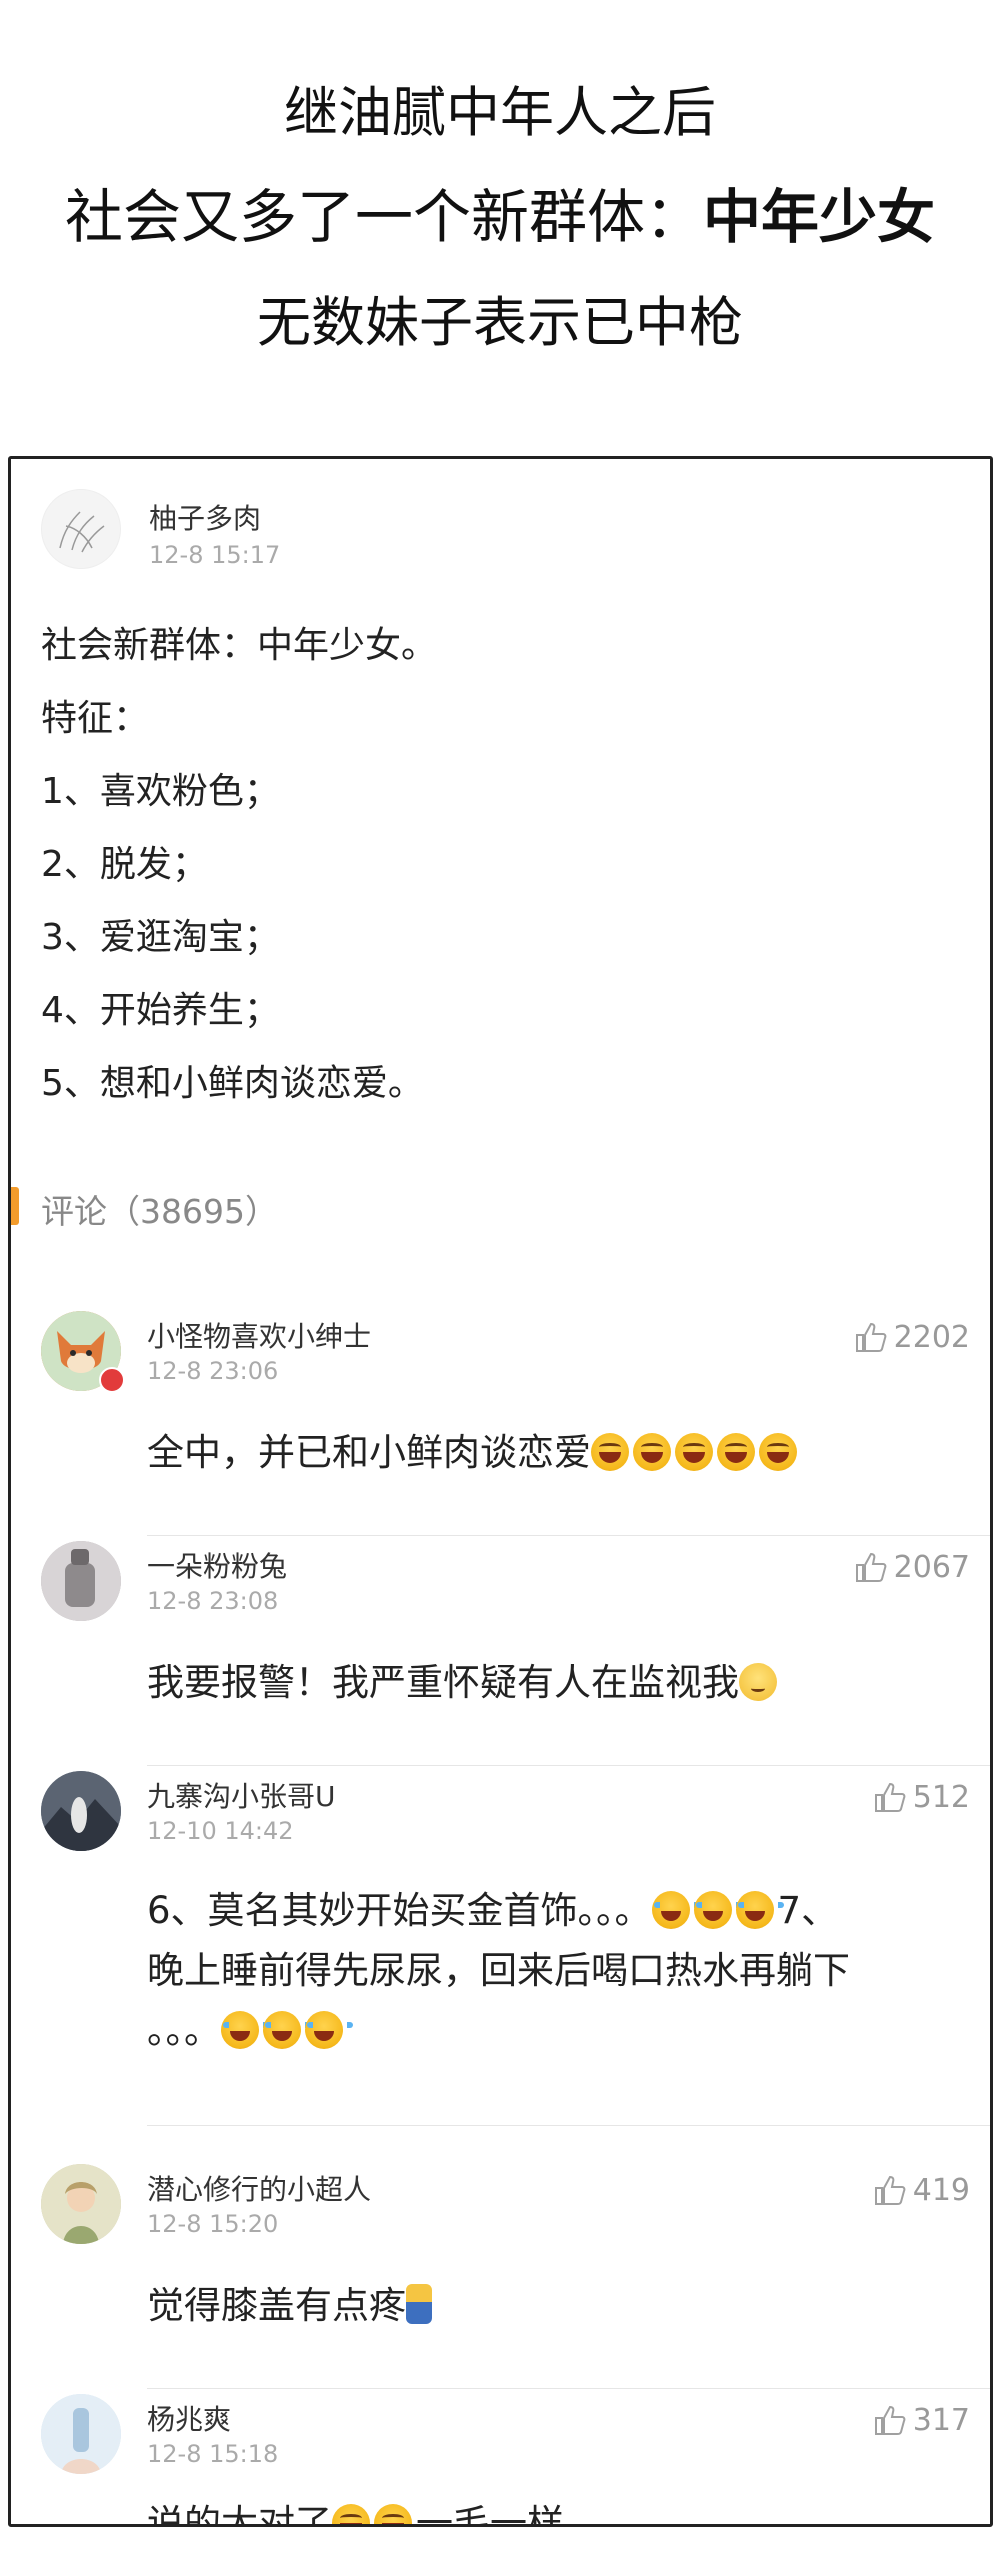 The height and width of the screenshot is (2573, 1000). Describe the element at coordinates (941, 2420) in the screenshot. I see `like-count: 317` at that location.